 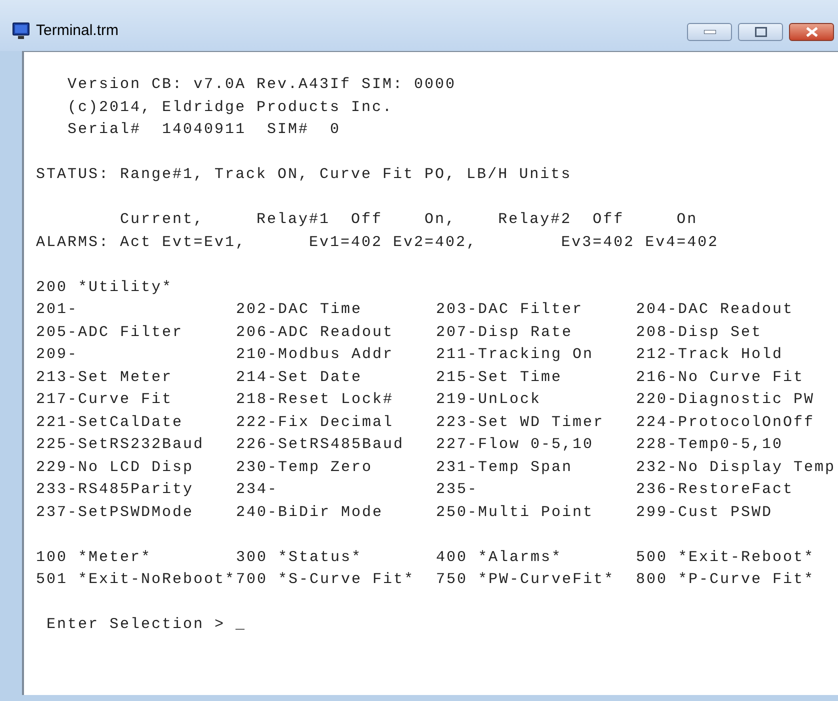 What do you see at coordinates (315, 332) in the screenshot?
I see `menu-option: 206-ADC Readout` at bounding box center [315, 332].